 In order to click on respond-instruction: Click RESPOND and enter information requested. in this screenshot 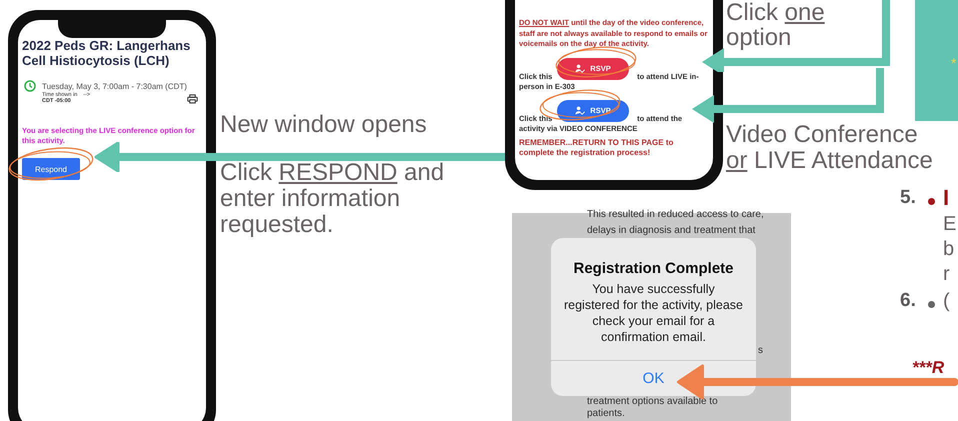, I will do `click(333, 199)`.